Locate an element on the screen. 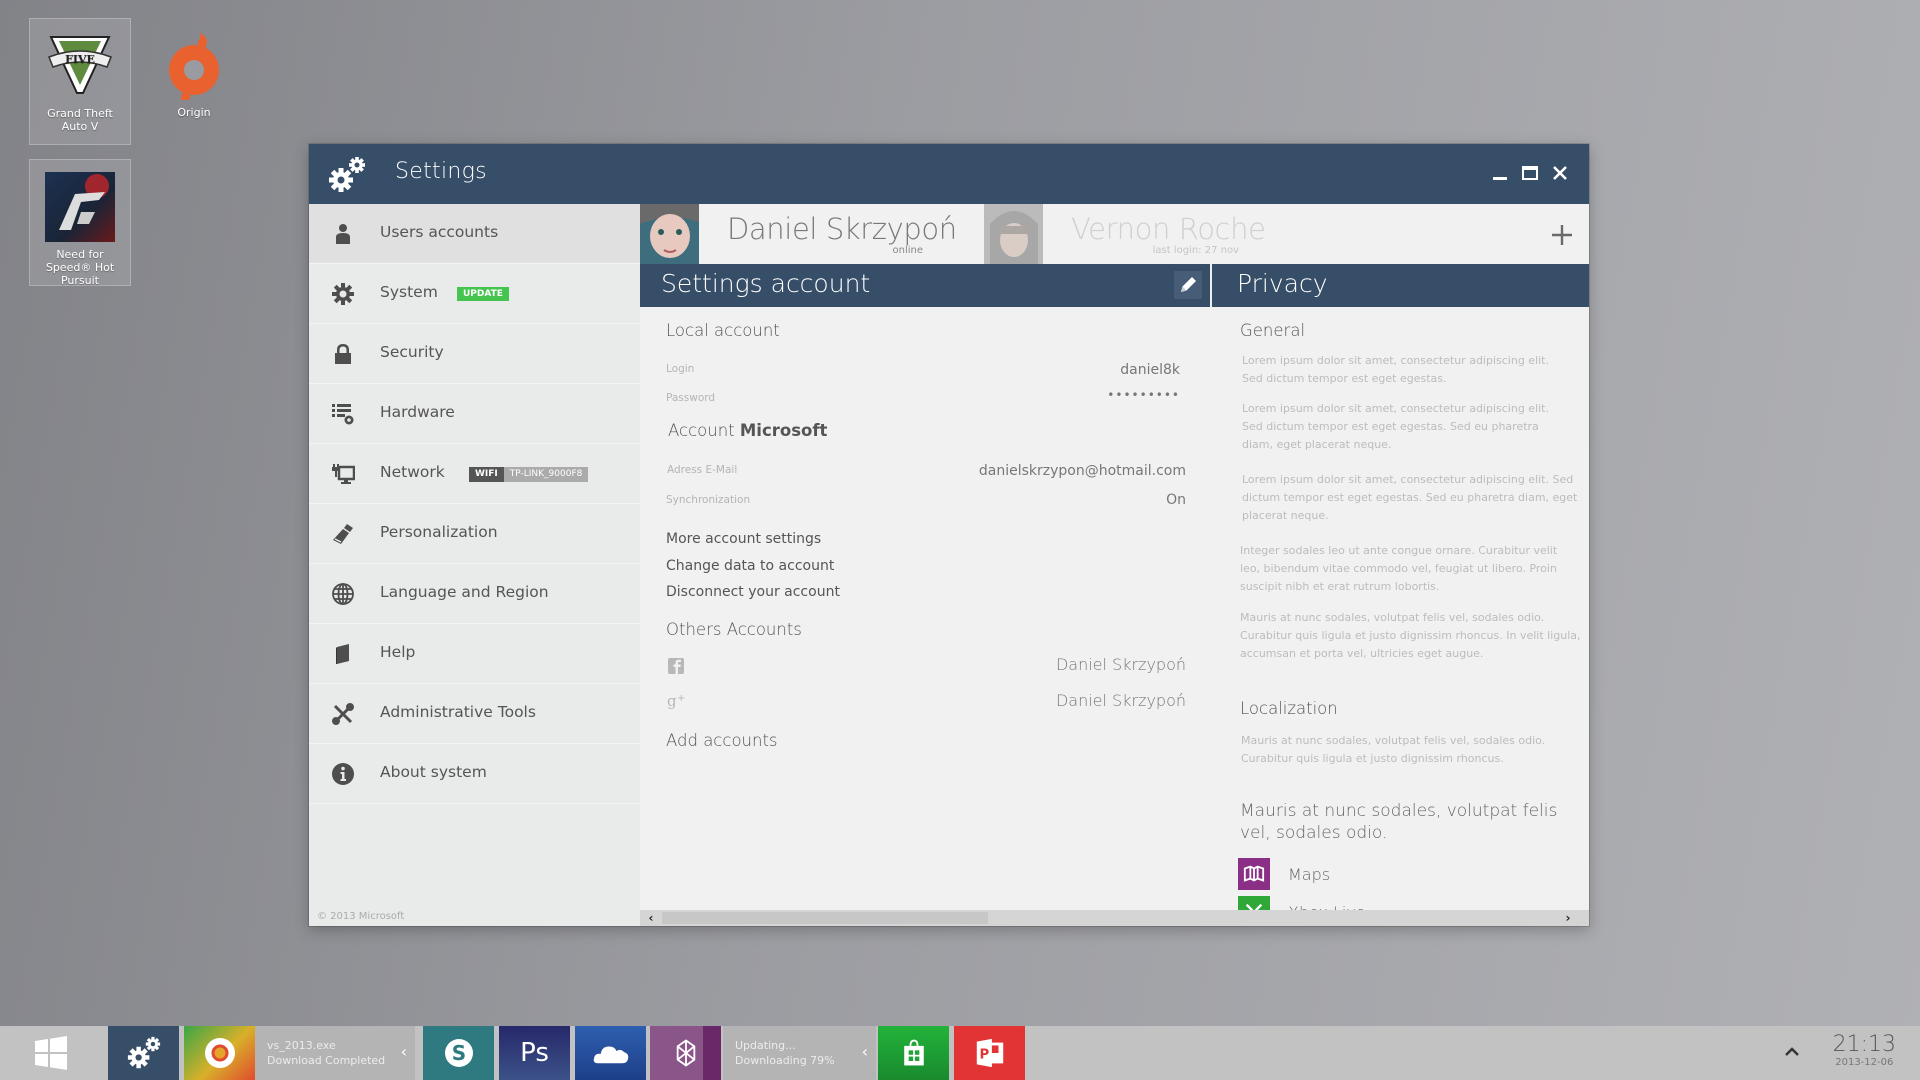  desktop-icon-nfs: Need for Speed® Hot Pursuit is located at coordinates (80, 223).